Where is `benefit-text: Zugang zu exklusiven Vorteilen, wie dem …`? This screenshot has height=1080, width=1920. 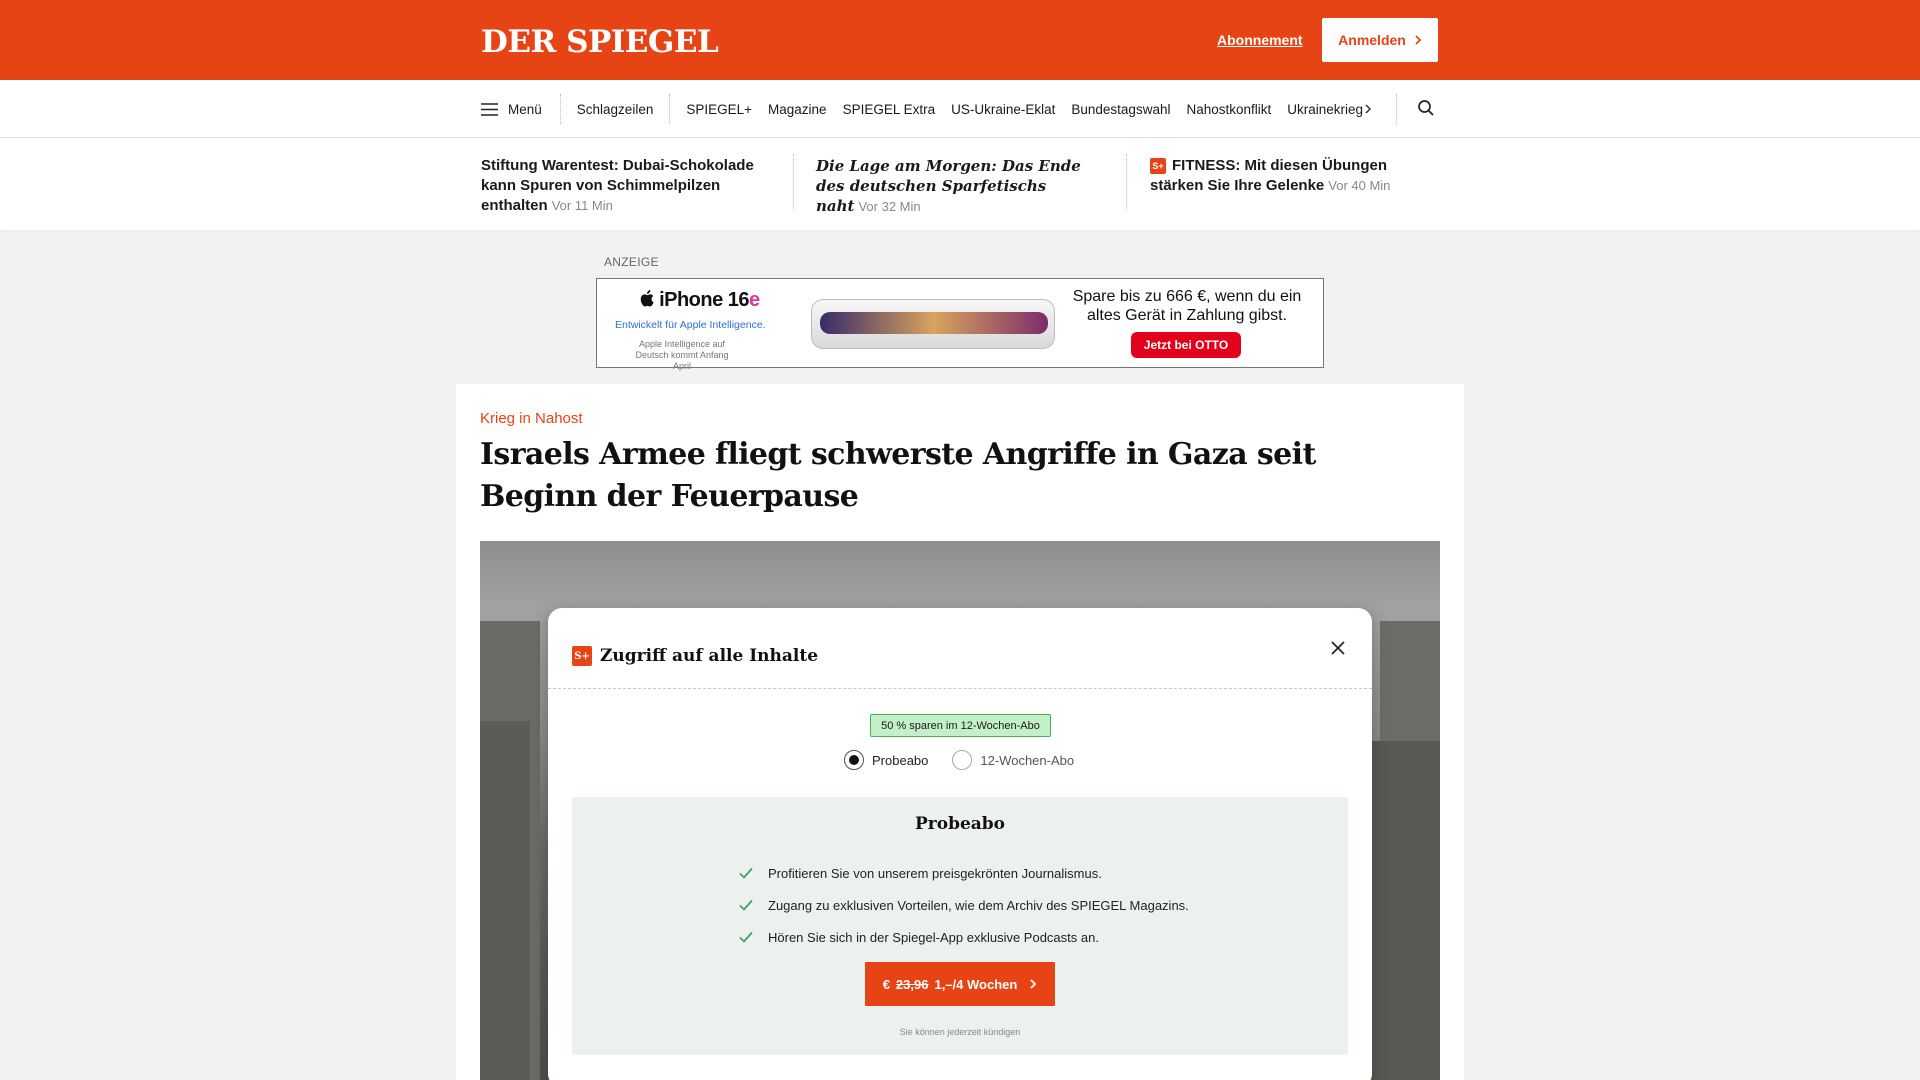
benefit-text: Zugang zu exklusiven Vorteilen, wie dem … is located at coordinates (978, 905).